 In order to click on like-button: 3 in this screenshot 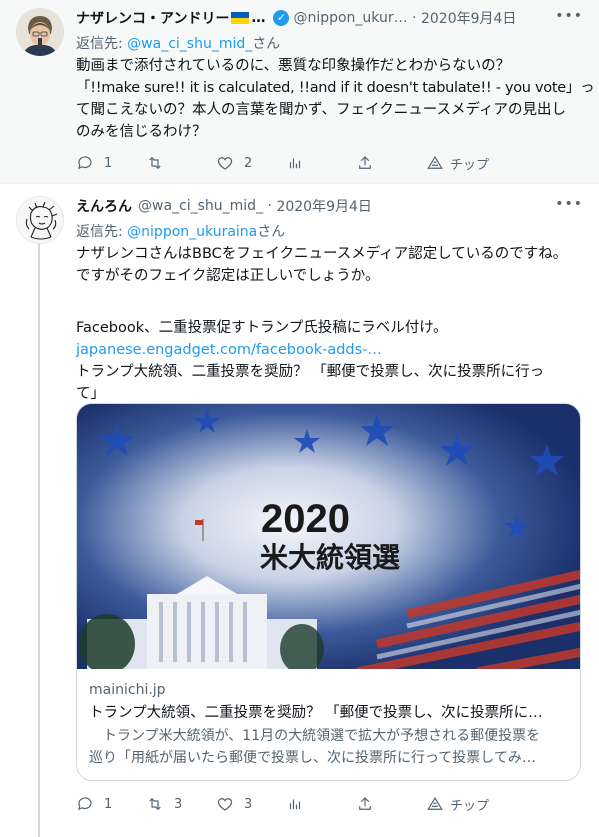, I will do `click(251, 804)`.